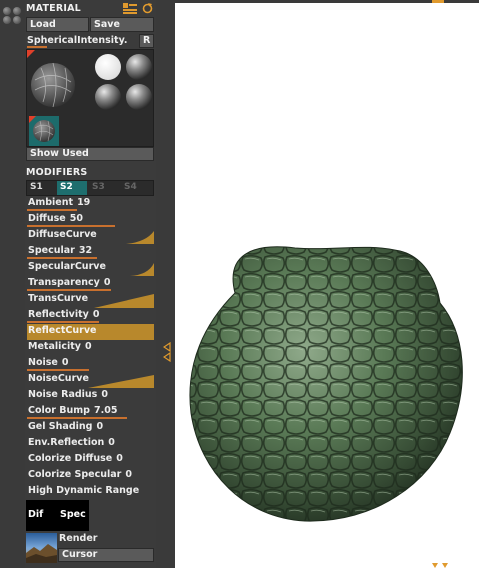 The image size is (479, 568). What do you see at coordinates (90, 476) in the screenshot?
I see `colorize-specular-slider: Colorize Specular 0` at bounding box center [90, 476].